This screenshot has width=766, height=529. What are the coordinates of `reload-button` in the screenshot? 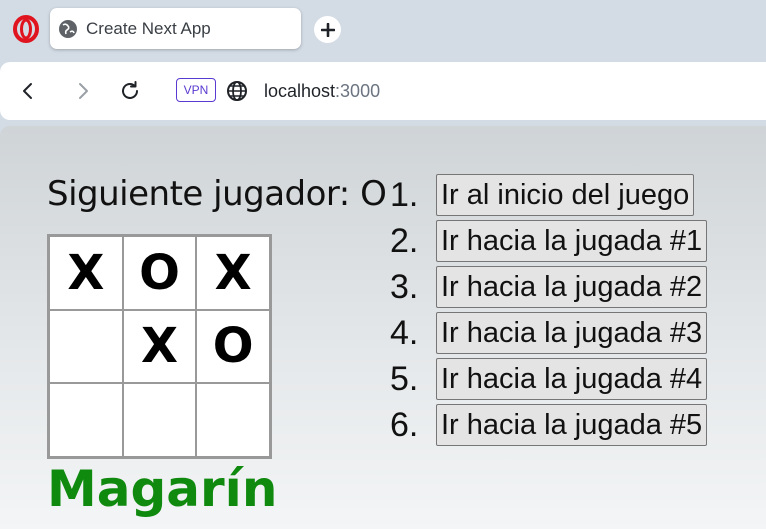 It's located at (130, 91).